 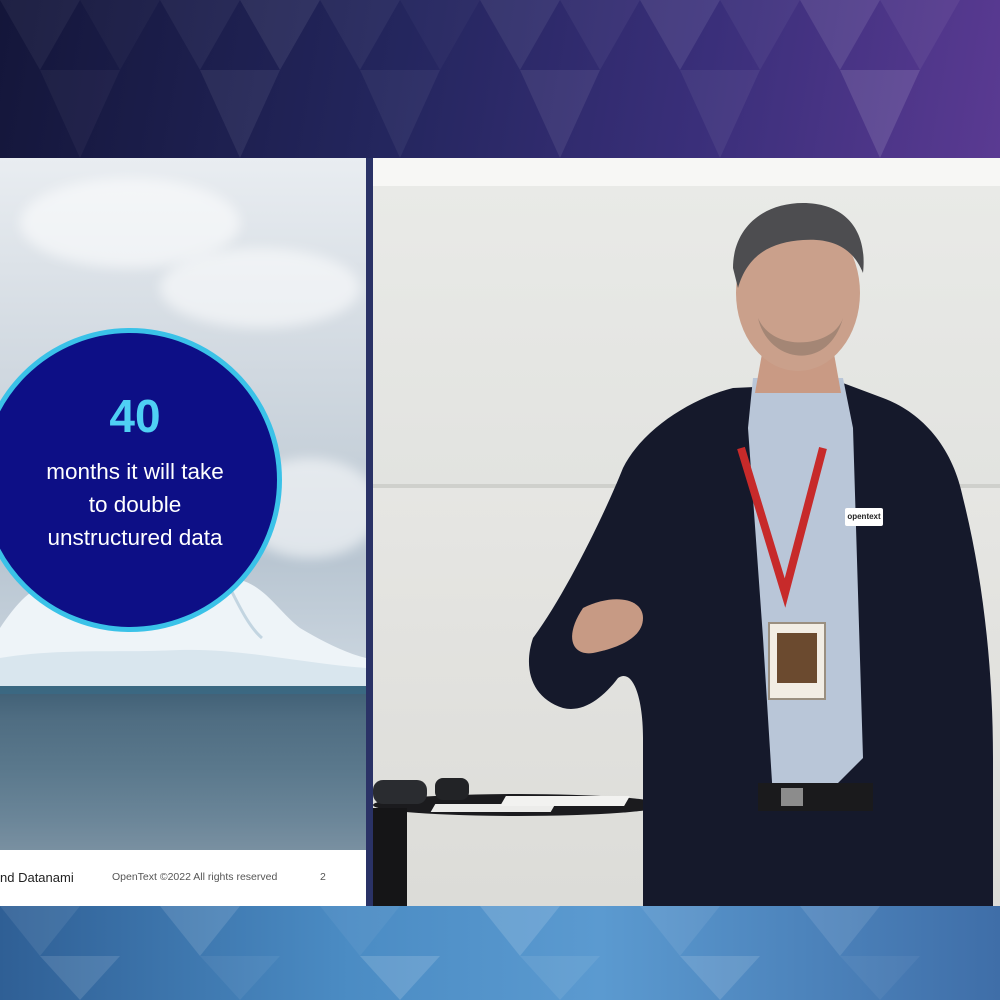 What do you see at coordinates (135, 416) in the screenshot?
I see `statistic-number: 40` at bounding box center [135, 416].